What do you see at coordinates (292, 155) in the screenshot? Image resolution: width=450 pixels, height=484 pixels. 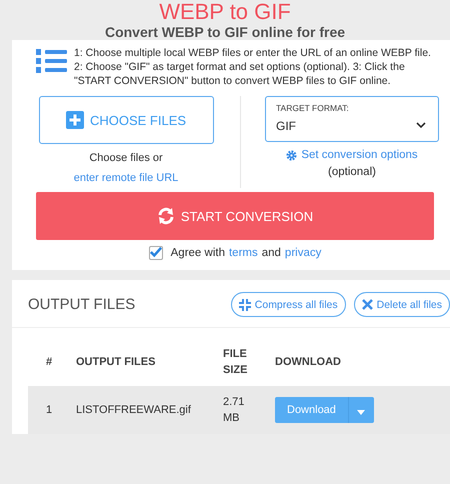 I see `gear-icon` at bounding box center [292, 155].